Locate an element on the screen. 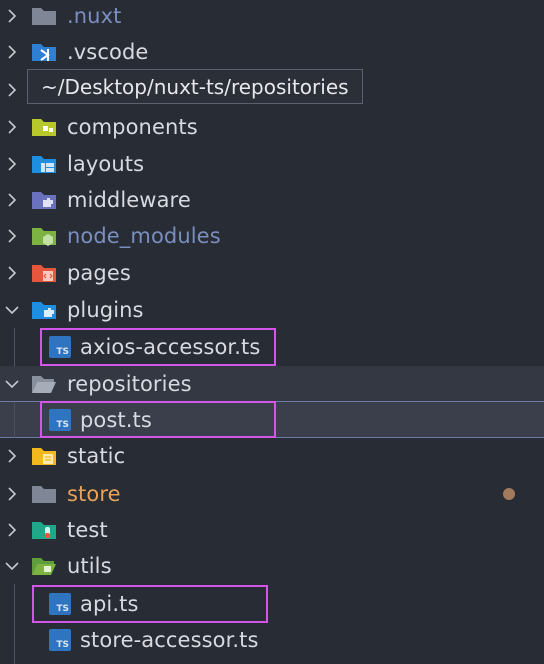  tree-item-label: static is located at coordinates (96, 456).